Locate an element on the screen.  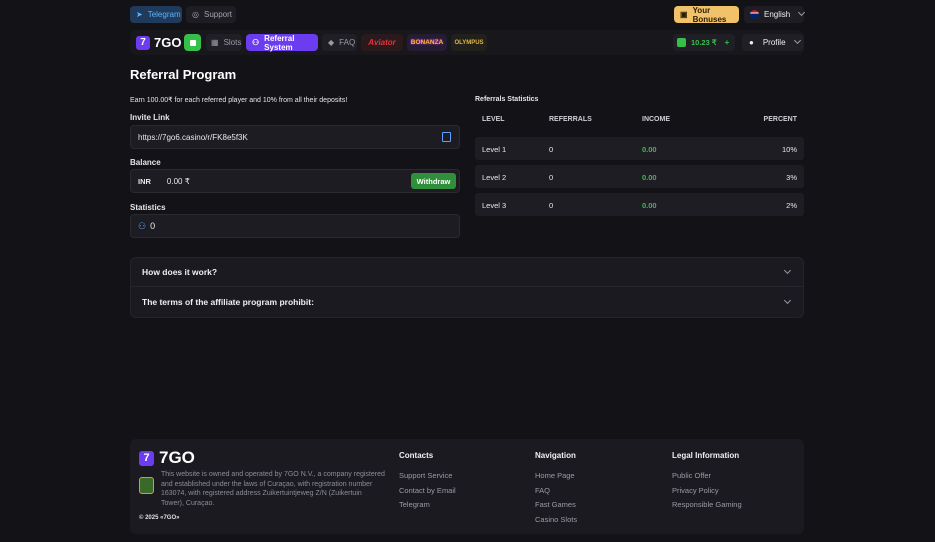
wallet-balance: 10.23 ₹ + is located at coordinates (704, 42).